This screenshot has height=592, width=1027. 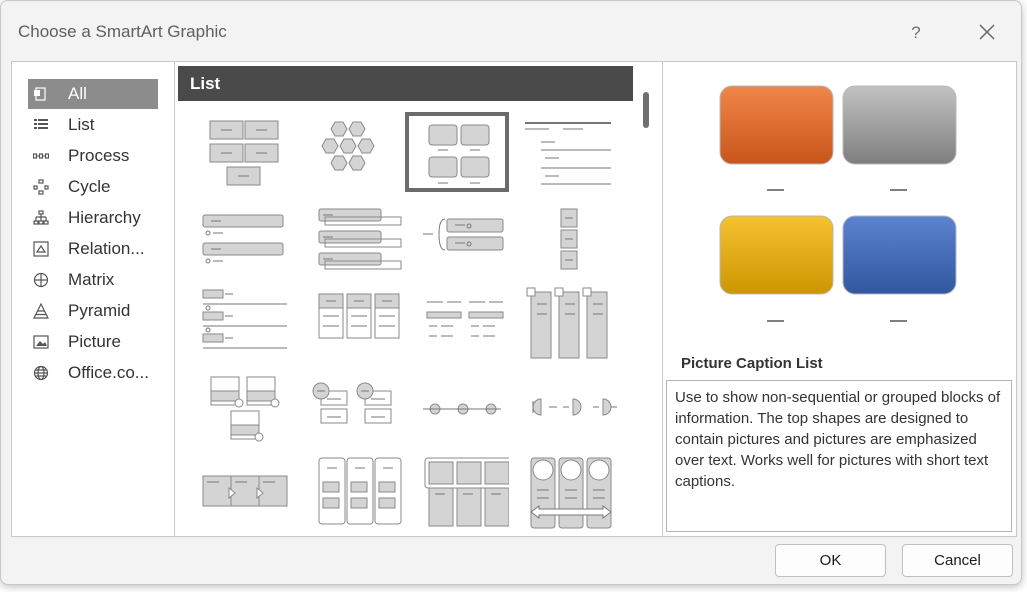 I want to click on matrix-icon, so click(x=41, y=280).